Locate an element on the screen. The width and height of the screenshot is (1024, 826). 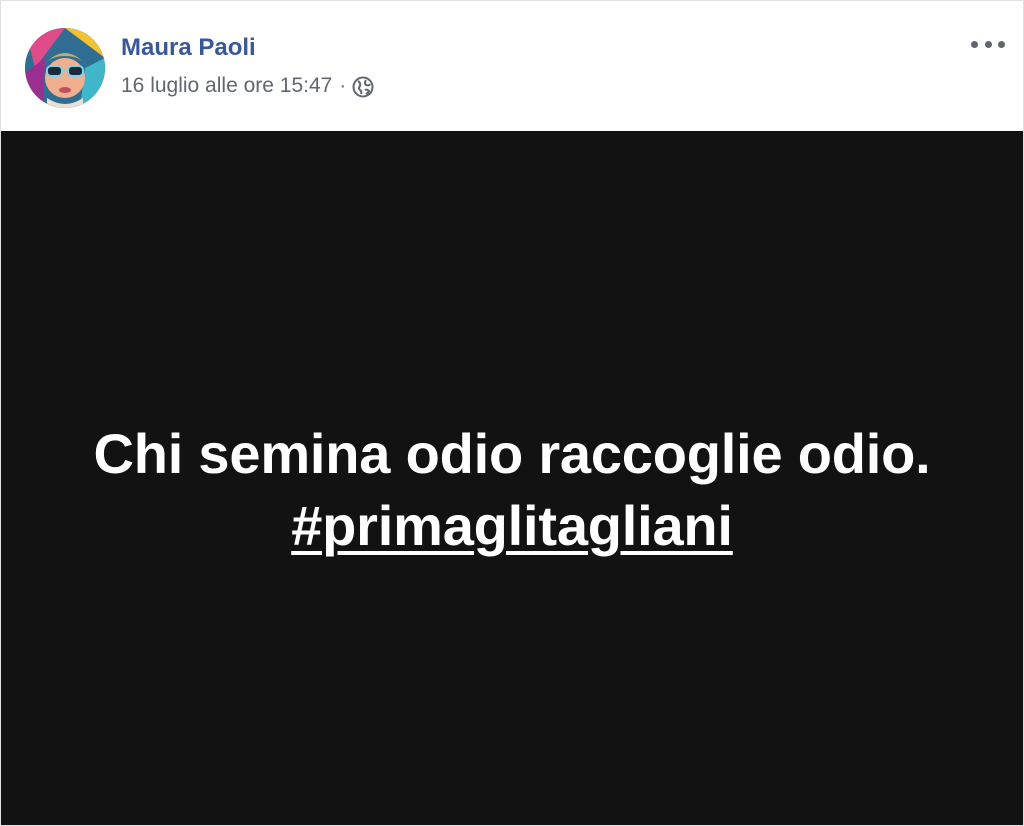
post-text-line: Chi semina odio raccoglie odio. is located at coordinates (512, 453).